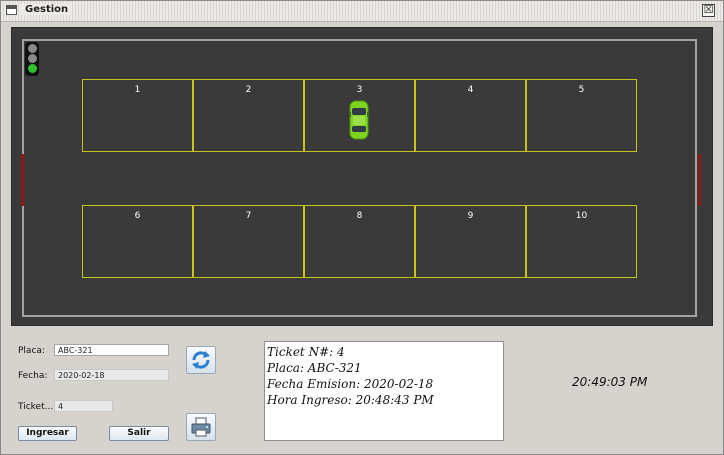  I want to click on spot-number: 1, so click(137, 90).